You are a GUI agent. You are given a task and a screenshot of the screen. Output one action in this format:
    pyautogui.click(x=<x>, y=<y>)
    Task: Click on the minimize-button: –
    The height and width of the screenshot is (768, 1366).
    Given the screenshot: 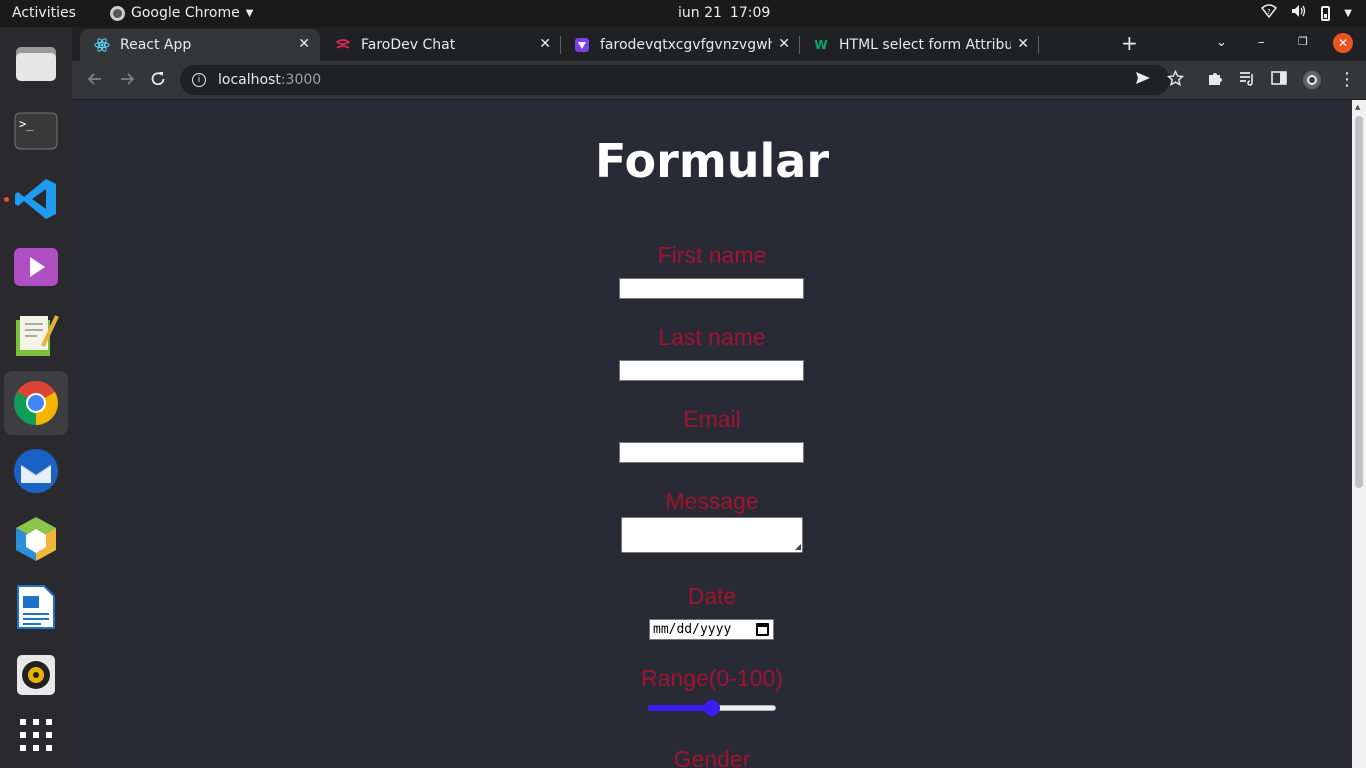 What is the action you would take?
    pyautogui.click(x=1261, y=42)
    